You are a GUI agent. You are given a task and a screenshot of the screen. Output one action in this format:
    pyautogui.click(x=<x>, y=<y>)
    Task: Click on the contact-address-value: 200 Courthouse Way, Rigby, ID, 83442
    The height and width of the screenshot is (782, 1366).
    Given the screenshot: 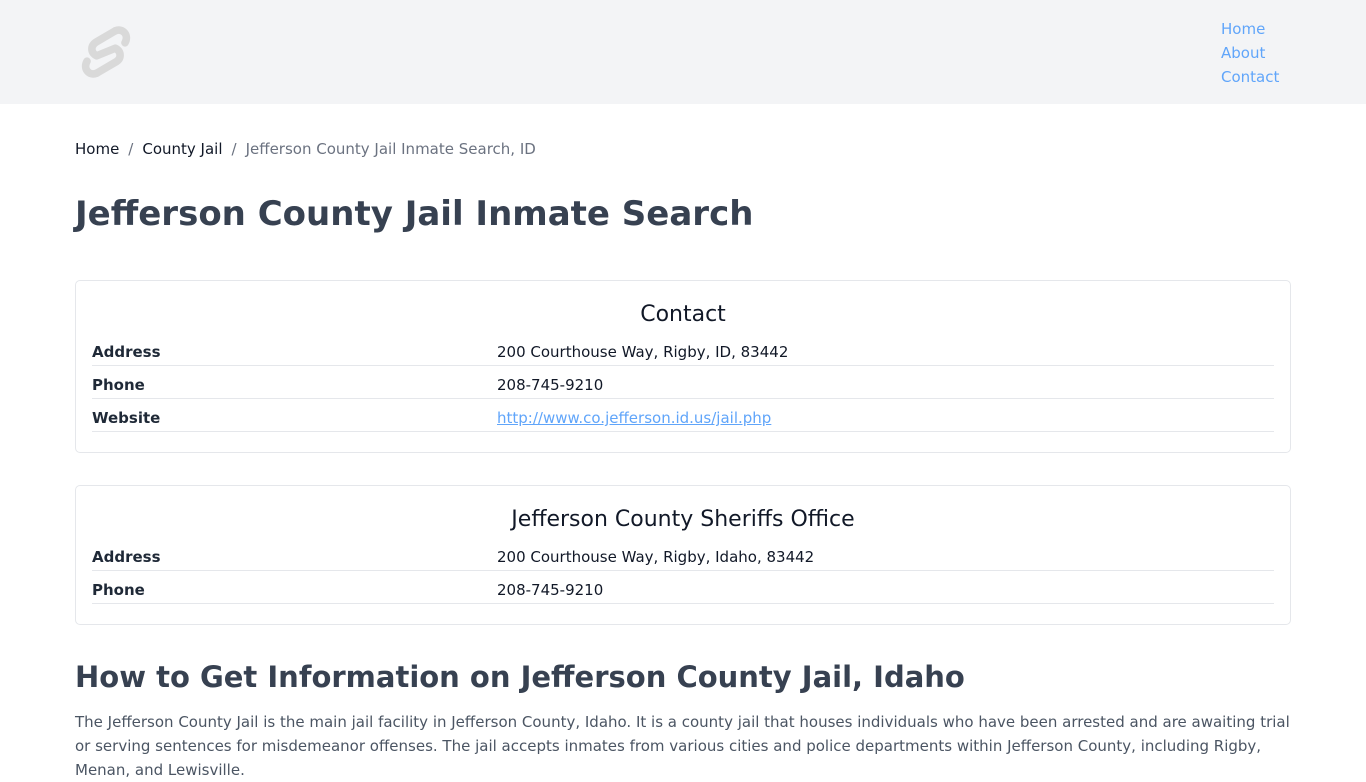 What is the action you would take?
    pyautogui.click(x=643, y=352)
    